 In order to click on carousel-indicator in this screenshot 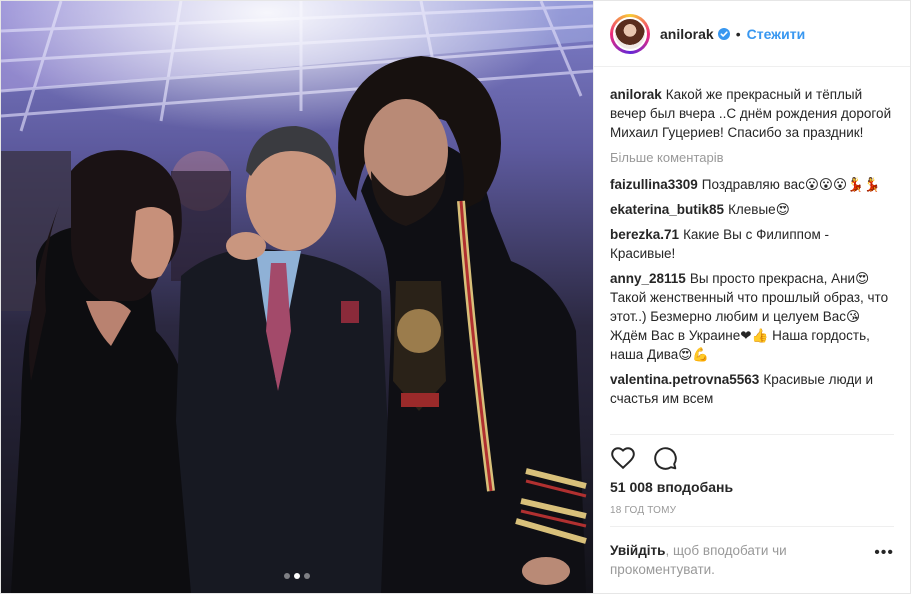, I will do `click(297, 576)`.